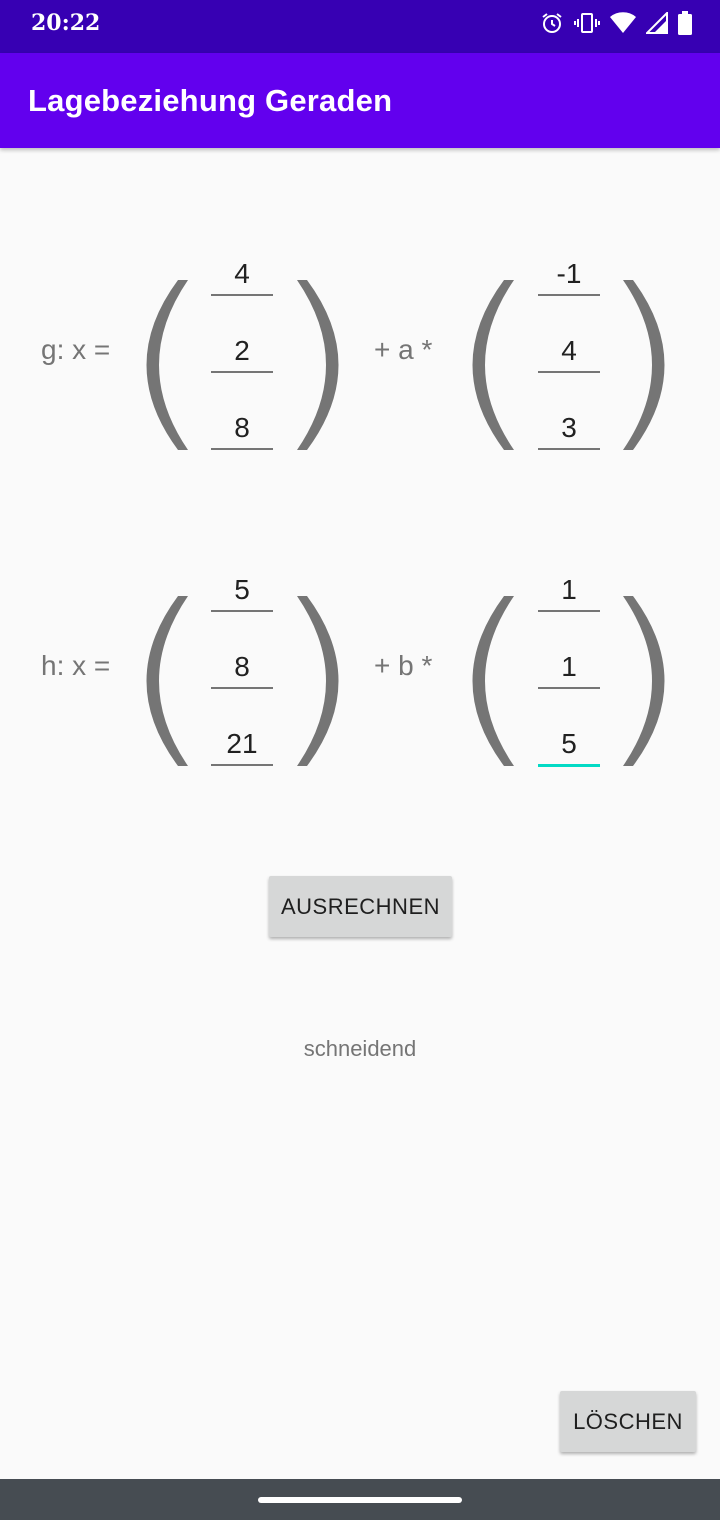 This screenshot has height=1520, width=720. Describe the element at coordinates (76, 349) in the screenshot. I see `line-g-label: g: x =` at that location.